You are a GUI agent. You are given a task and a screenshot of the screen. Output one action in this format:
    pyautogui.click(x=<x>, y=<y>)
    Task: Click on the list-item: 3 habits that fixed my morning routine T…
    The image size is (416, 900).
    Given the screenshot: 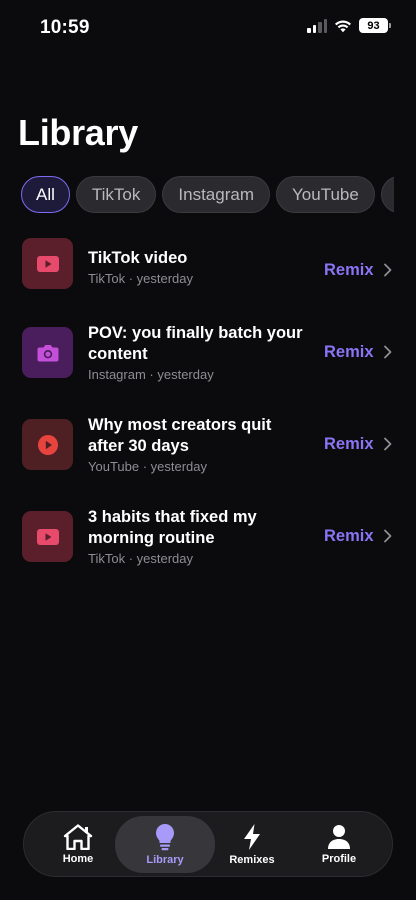 What is the action you would take?
    pyautogui.click(x=208, y=541)
    